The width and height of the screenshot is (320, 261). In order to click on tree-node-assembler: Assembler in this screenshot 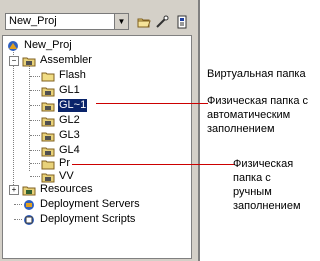, I will do `click(57, 60)`.